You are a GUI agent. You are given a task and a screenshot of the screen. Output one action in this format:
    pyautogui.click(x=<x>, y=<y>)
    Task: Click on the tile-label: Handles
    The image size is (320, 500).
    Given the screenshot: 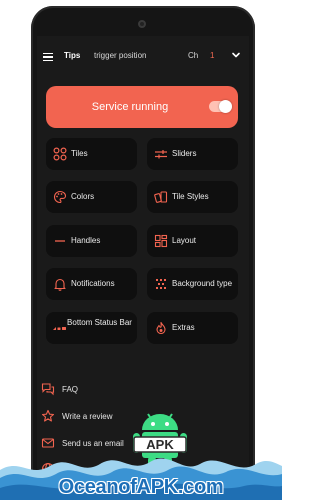 What is the action you would take?
    pyautogui.click(x=86, y=240)
    